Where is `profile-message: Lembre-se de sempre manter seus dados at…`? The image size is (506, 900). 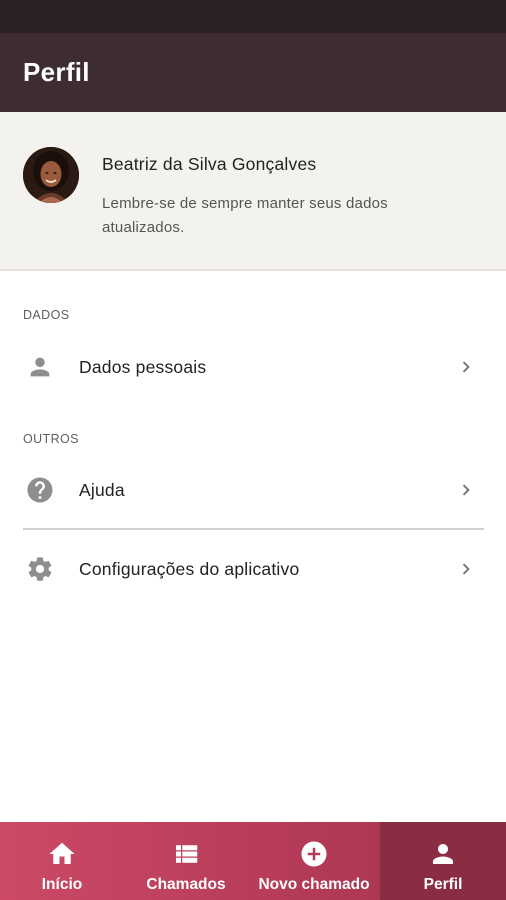
profile-message: Lembre-se de sempre manter seus dados at… is located at coordinates (245, 215).